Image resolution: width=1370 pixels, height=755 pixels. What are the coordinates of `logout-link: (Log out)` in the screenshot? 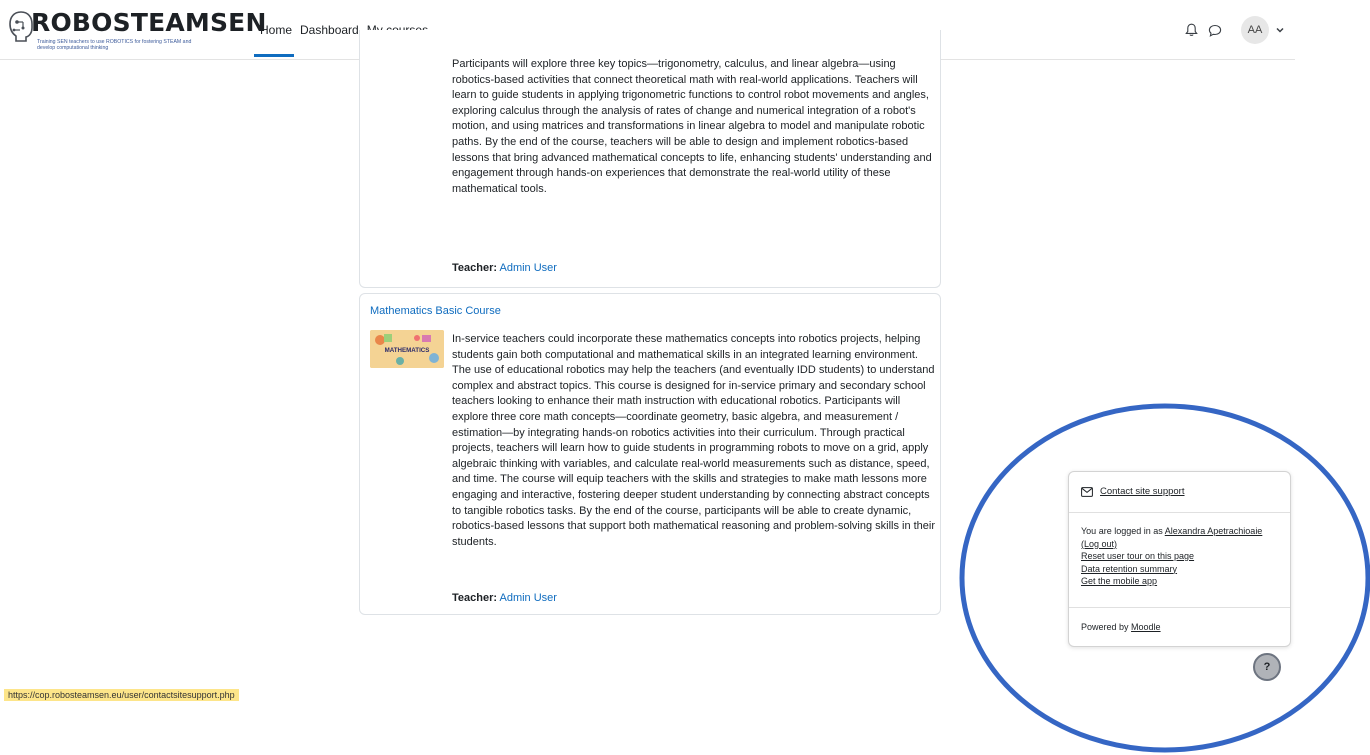 It's located at (1099, 544).